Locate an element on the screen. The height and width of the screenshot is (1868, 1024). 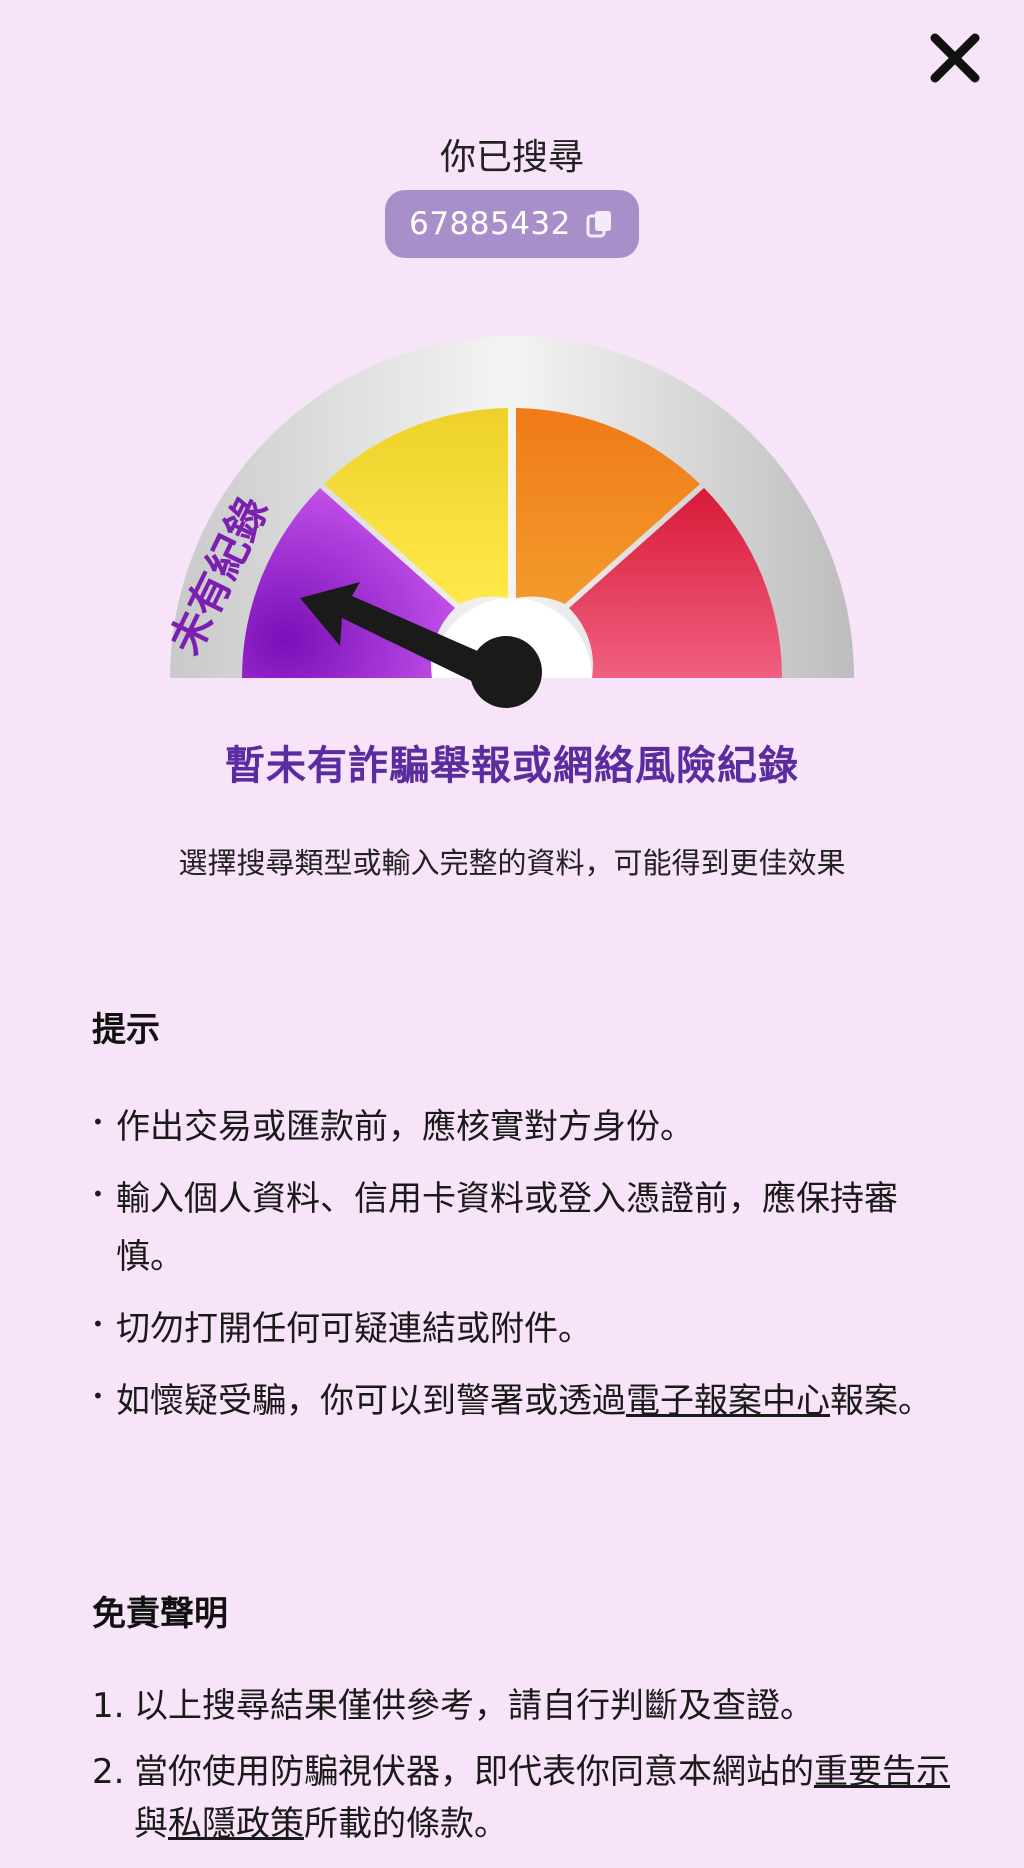
tip-item: • 如懷疑受騙，你可以到警署或透過電子報案中心報案。 is located at coordinates (512, 1401).